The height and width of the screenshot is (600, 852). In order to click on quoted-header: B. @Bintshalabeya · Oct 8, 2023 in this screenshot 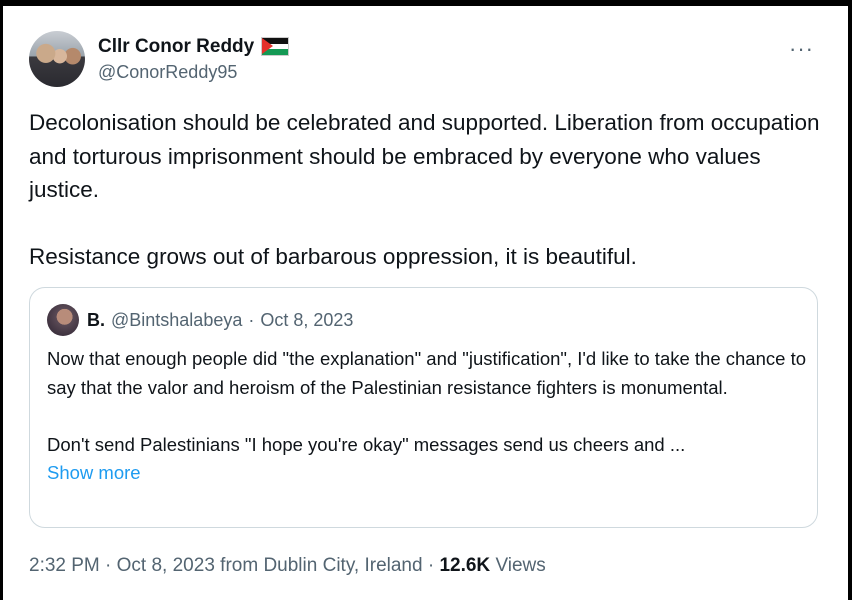, I will do `click(200, 320)`.